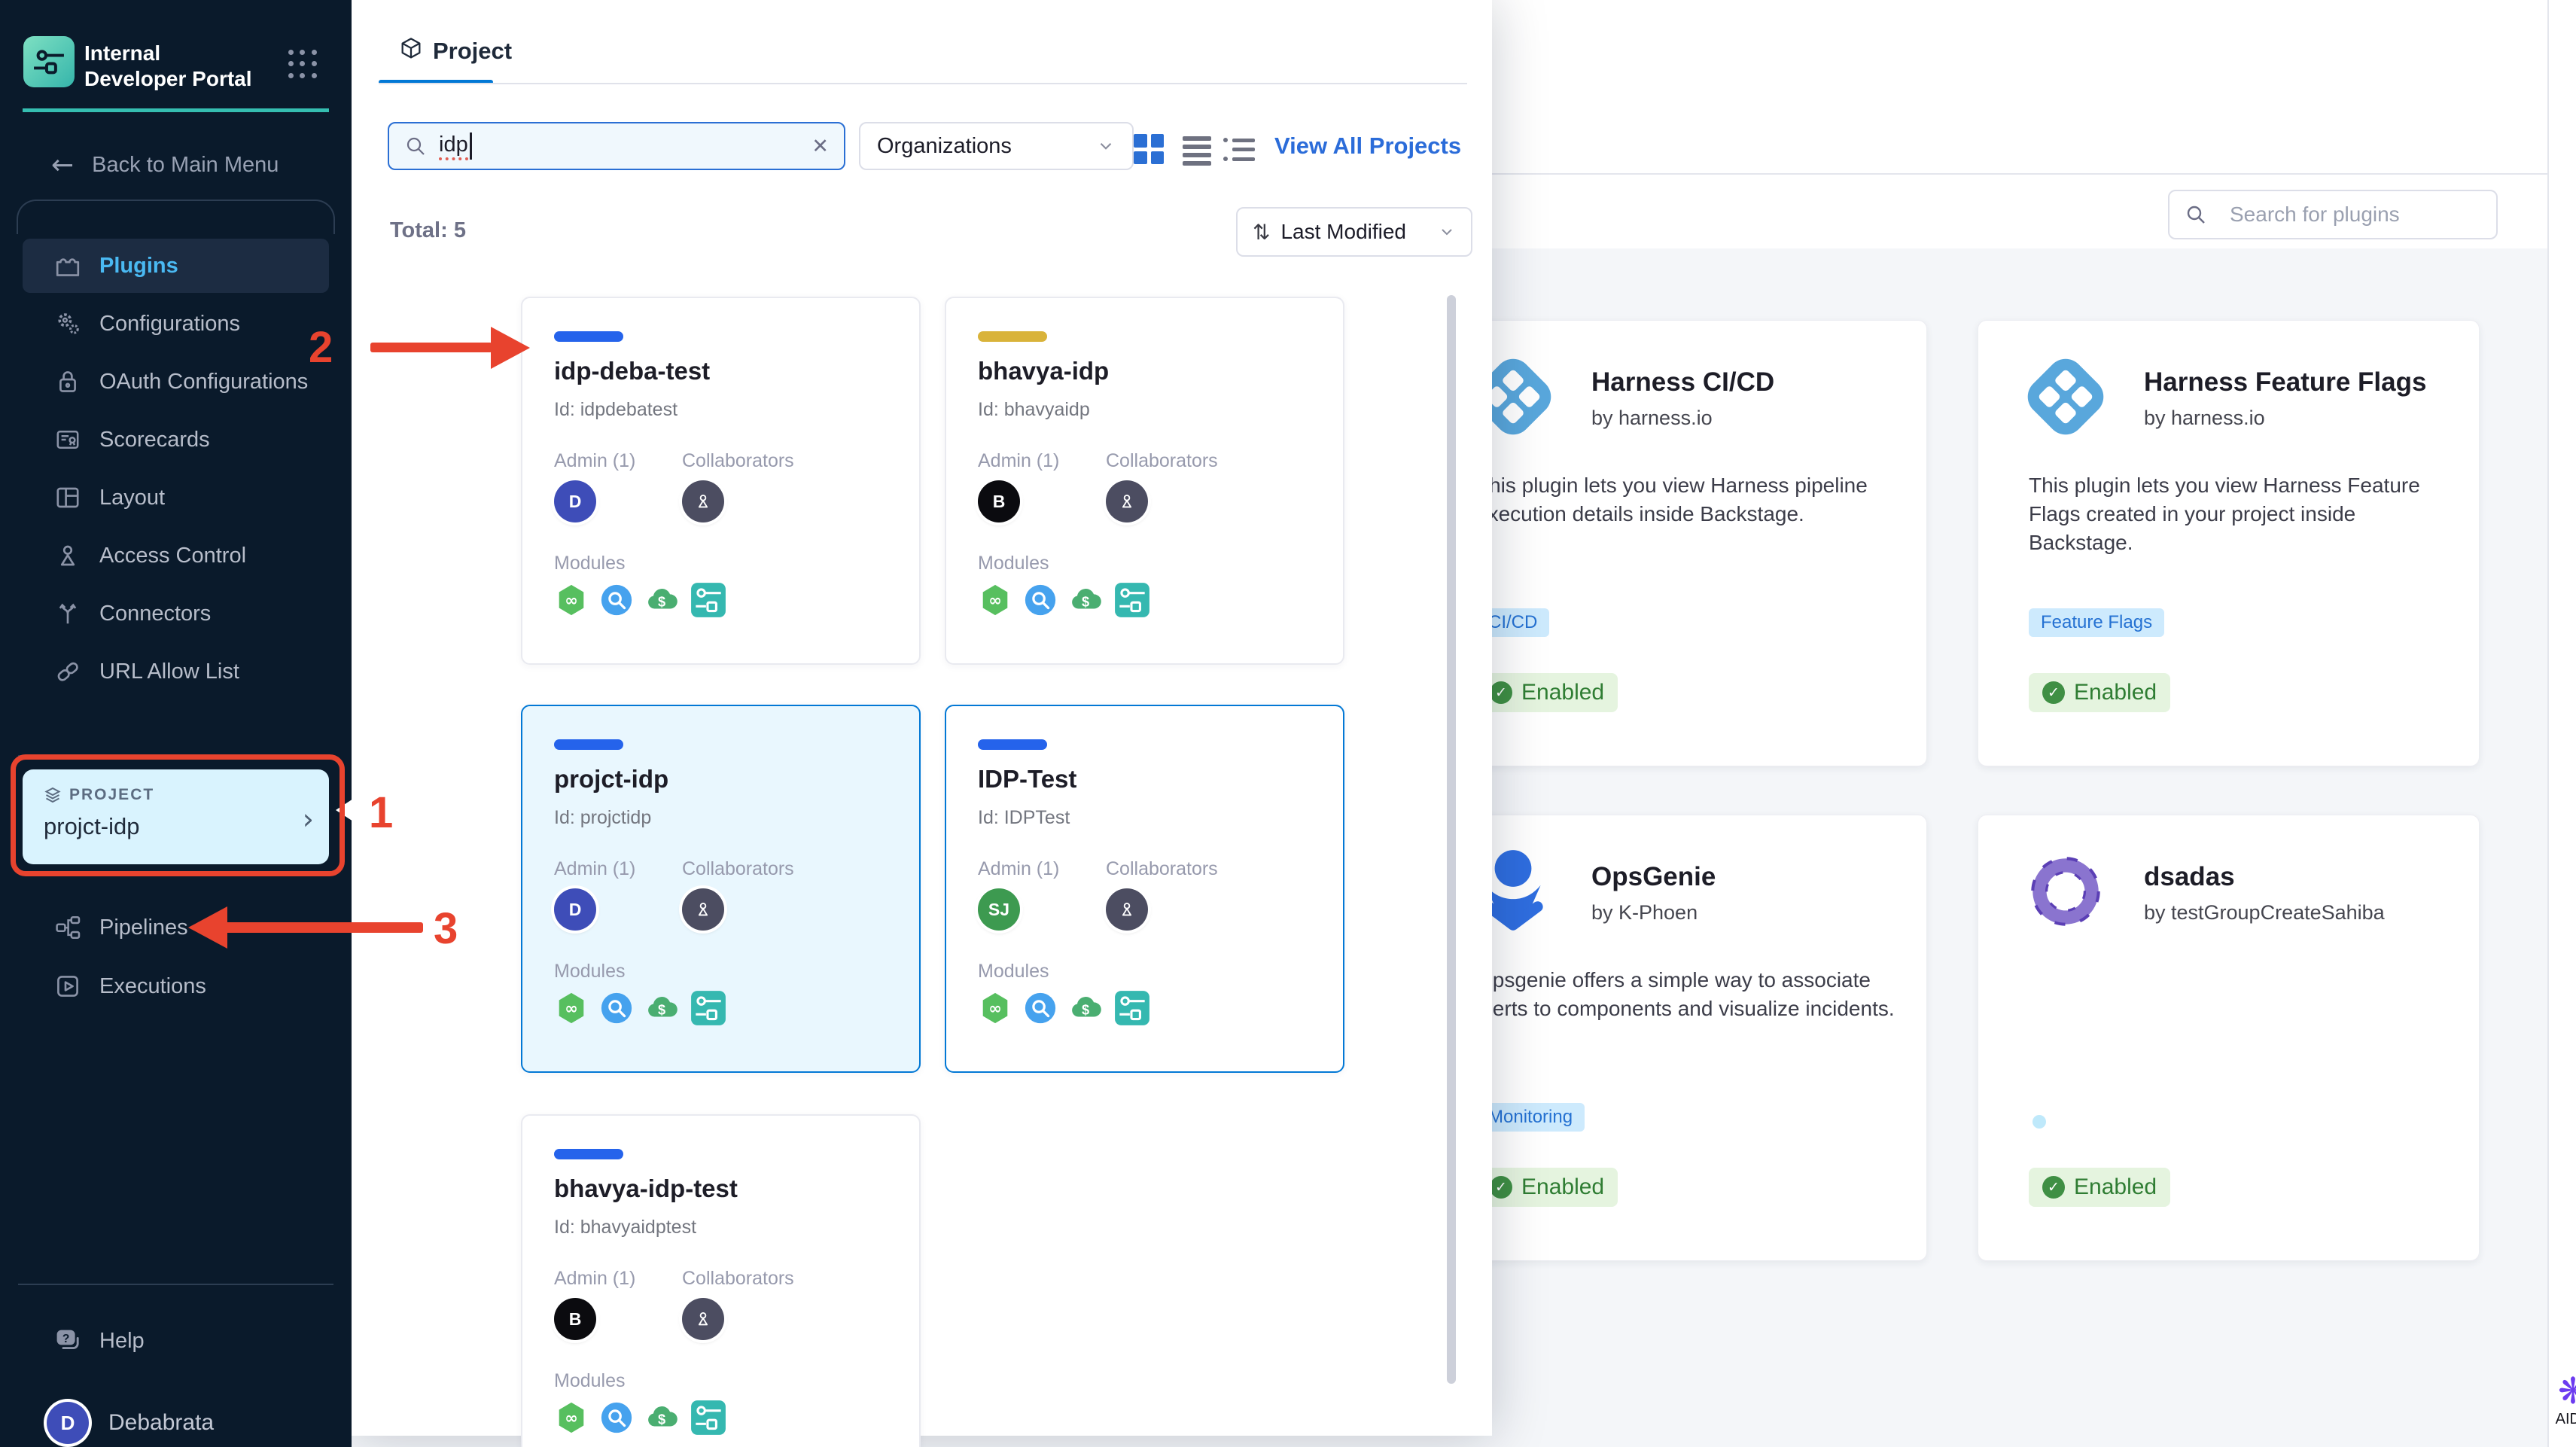 This screenshot has height=1447, width=2576. What do you see at coordinates (738, 868) in the screenshot?
I see `collaborators-label: Collaborators` at bounding box center [738, 868].